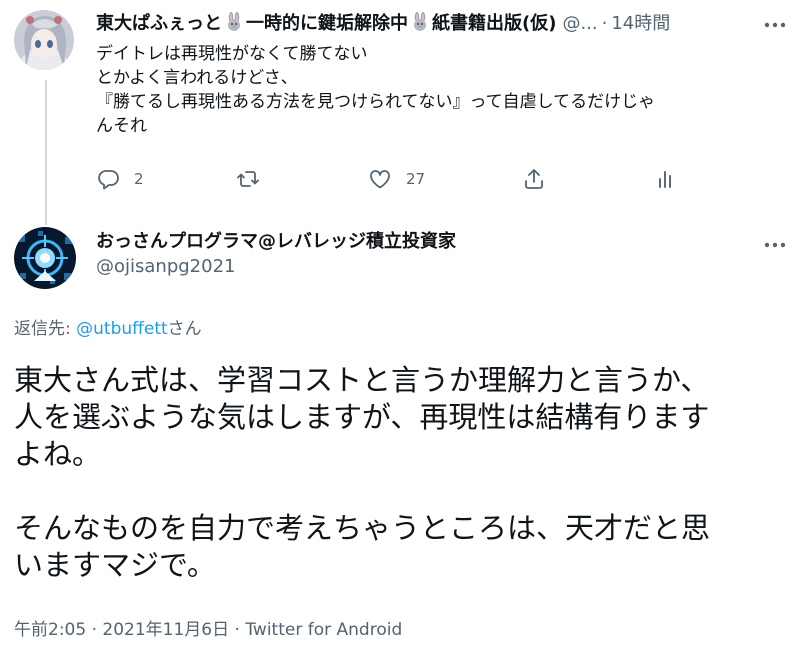 This screenshot has width=800, height=650. Describe the element at coordinates (640, 24) in the screenshot. I see `parent-tweet-time: 14時間` at that location.